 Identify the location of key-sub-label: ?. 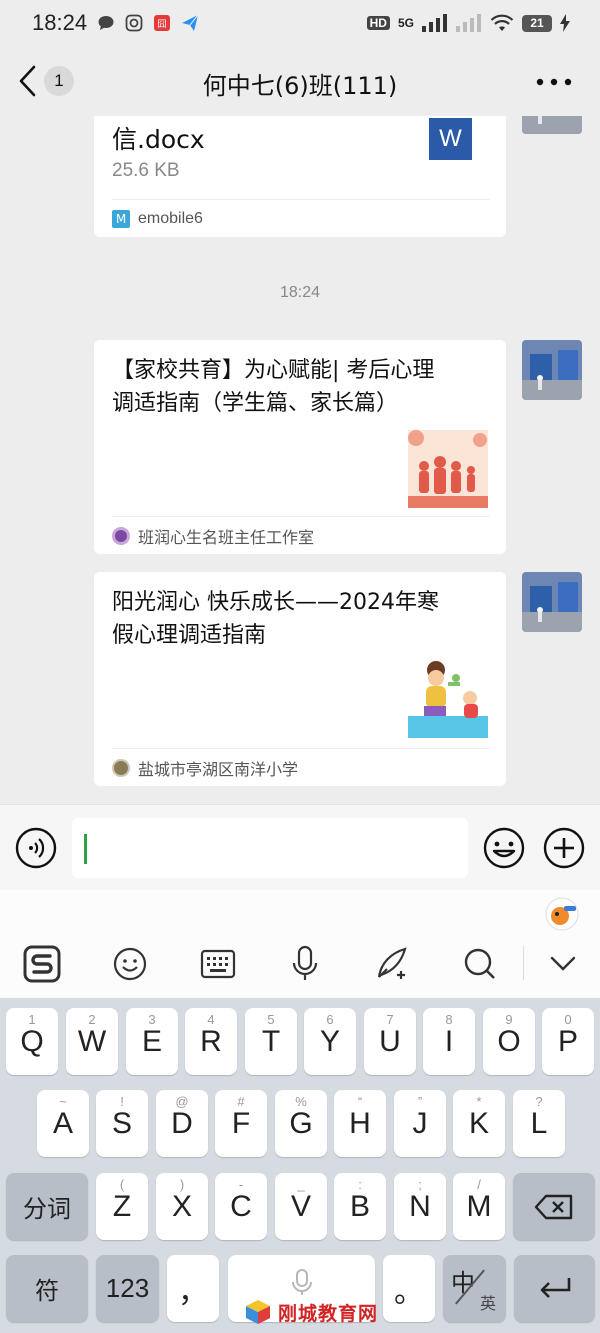
(539, 1101).